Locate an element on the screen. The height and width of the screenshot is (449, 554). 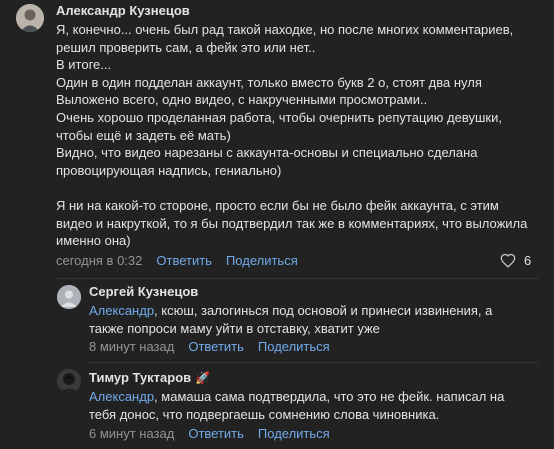
user-placeholder-icon is located at coordinates (69, 297).